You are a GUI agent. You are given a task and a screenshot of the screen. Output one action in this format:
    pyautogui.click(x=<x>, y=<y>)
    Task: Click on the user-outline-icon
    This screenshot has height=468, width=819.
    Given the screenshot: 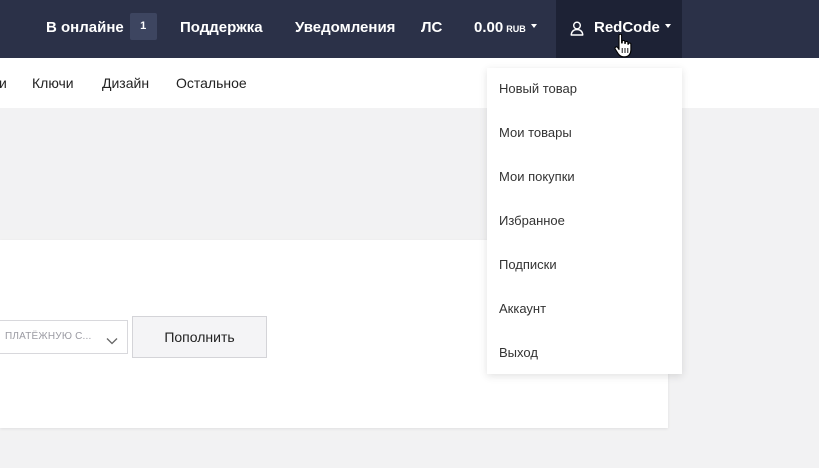 What is the action you would take?
    pyautogui.click(x=577, y=31)
    